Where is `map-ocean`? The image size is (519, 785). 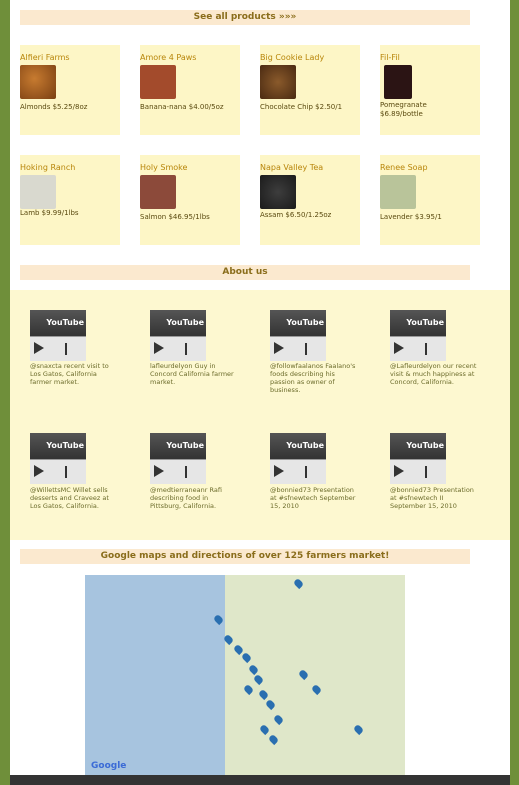
map-ocean is located at coordinates (155, 675).